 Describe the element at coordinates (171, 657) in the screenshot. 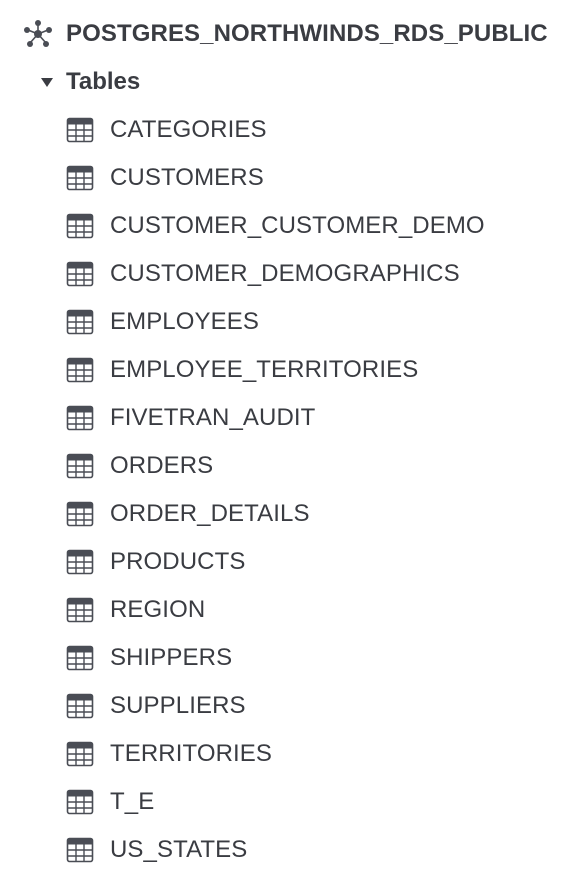

I see `table-label: SHIPPERS` at that location.